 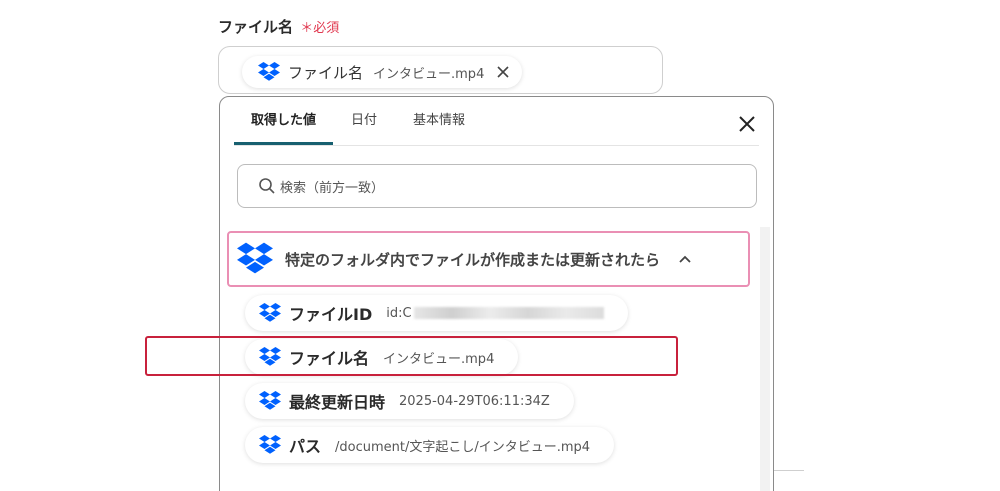 I want to click on tab-acquired-values: 取得した値, so click(x=284, y=121).